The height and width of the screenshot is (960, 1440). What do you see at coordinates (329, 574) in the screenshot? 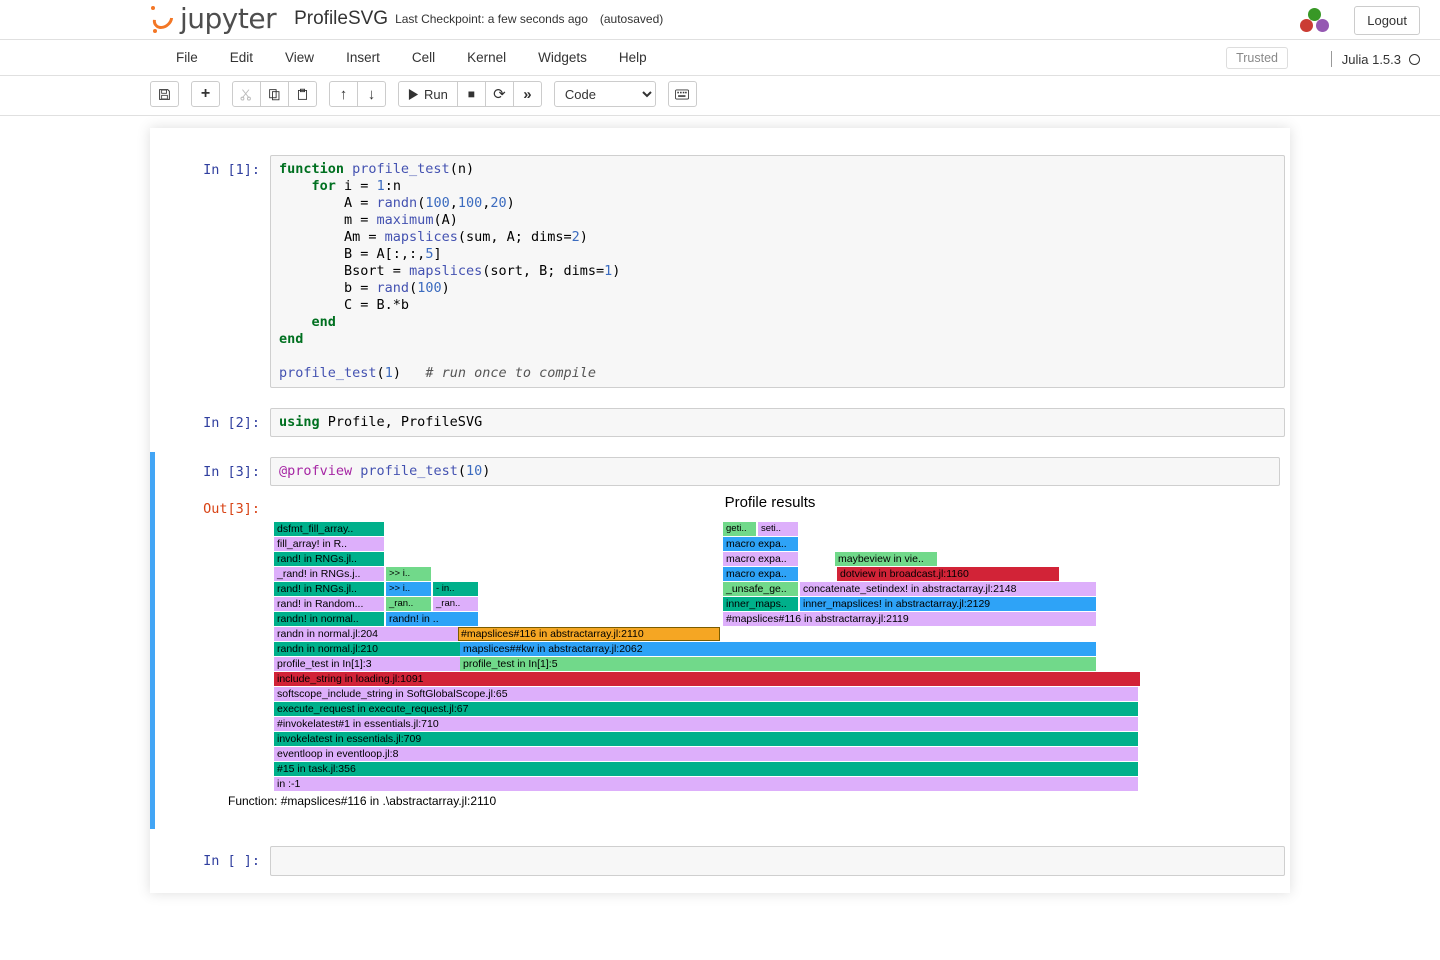
I see `flamegraph-bar: _rand! in RNGs.j..` at bounding box center [329, 574].